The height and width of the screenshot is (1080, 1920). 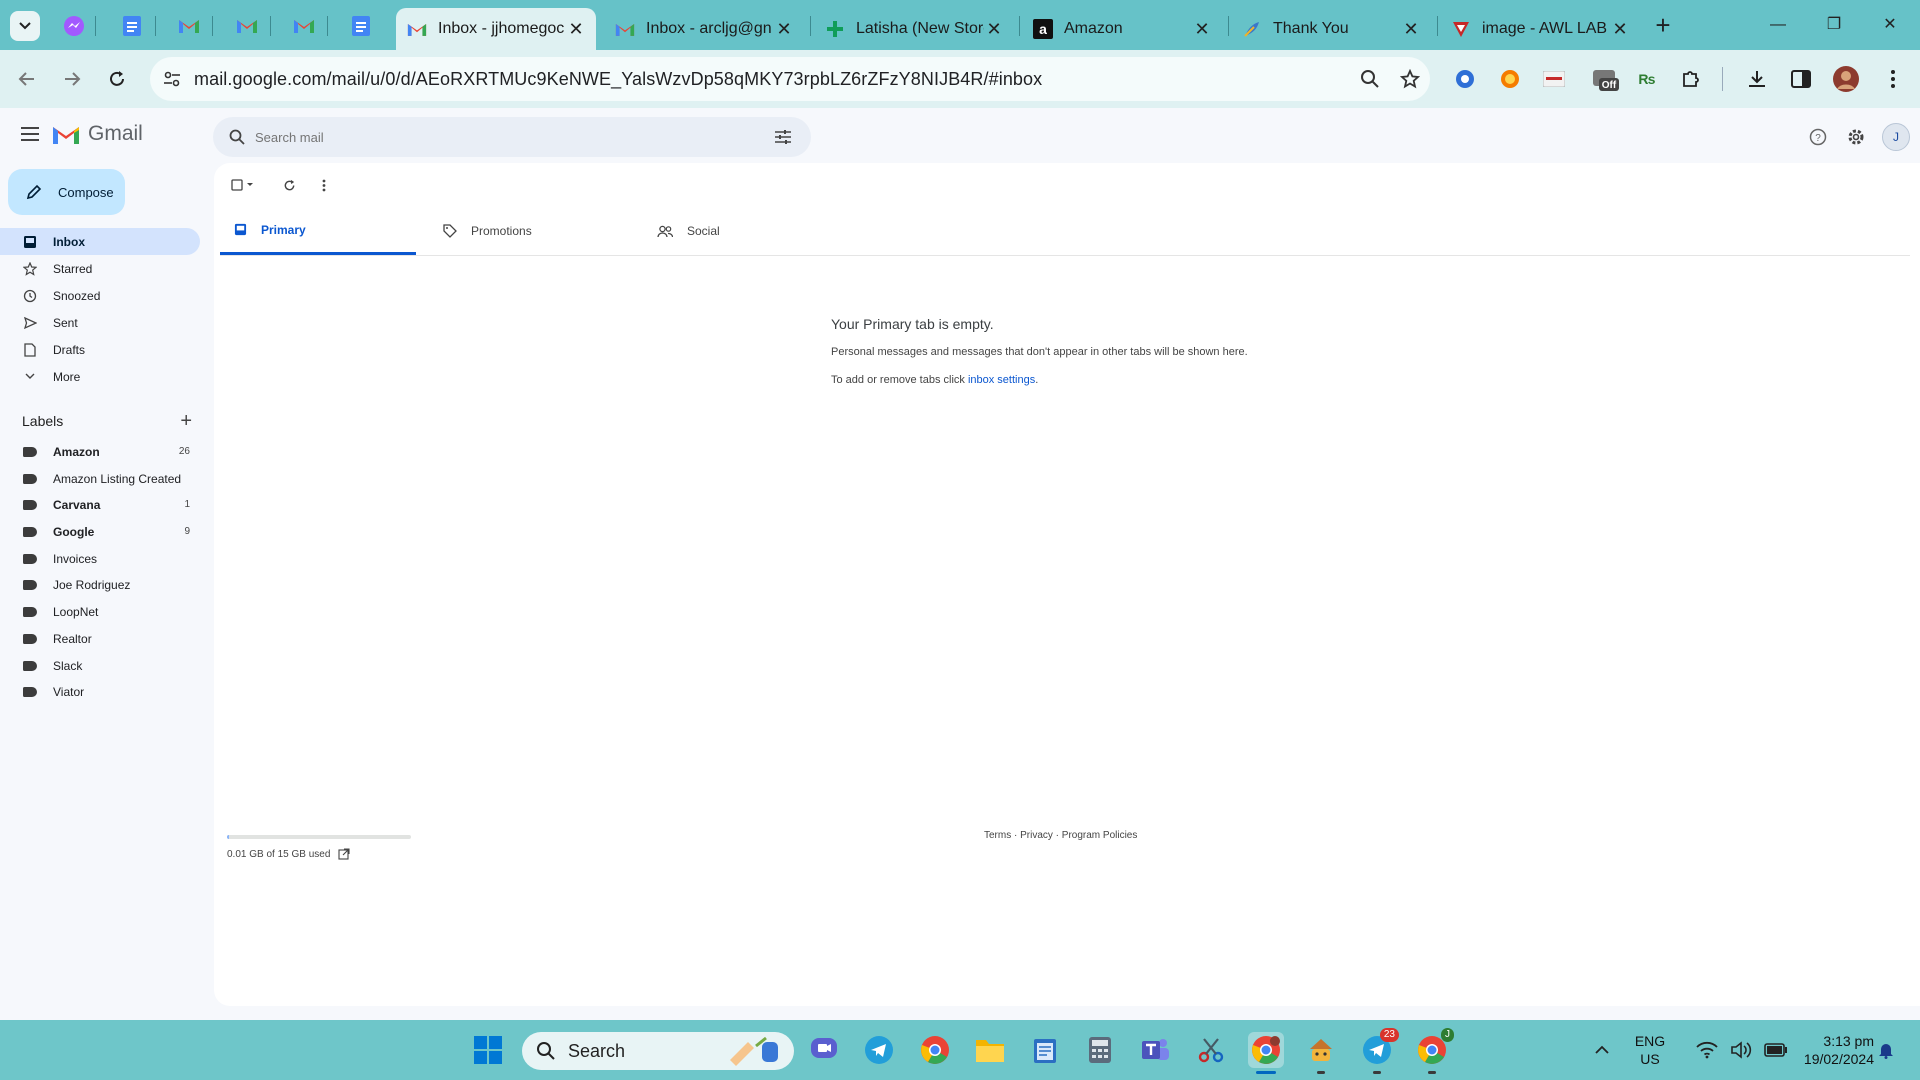 I want to click on taskbar-app-chrome-profile: J, so click(x=1434, y=1051).